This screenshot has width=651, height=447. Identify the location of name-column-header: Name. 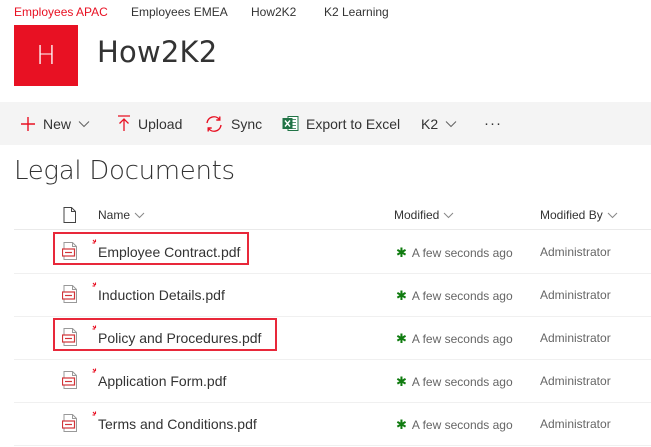
(121, 215).